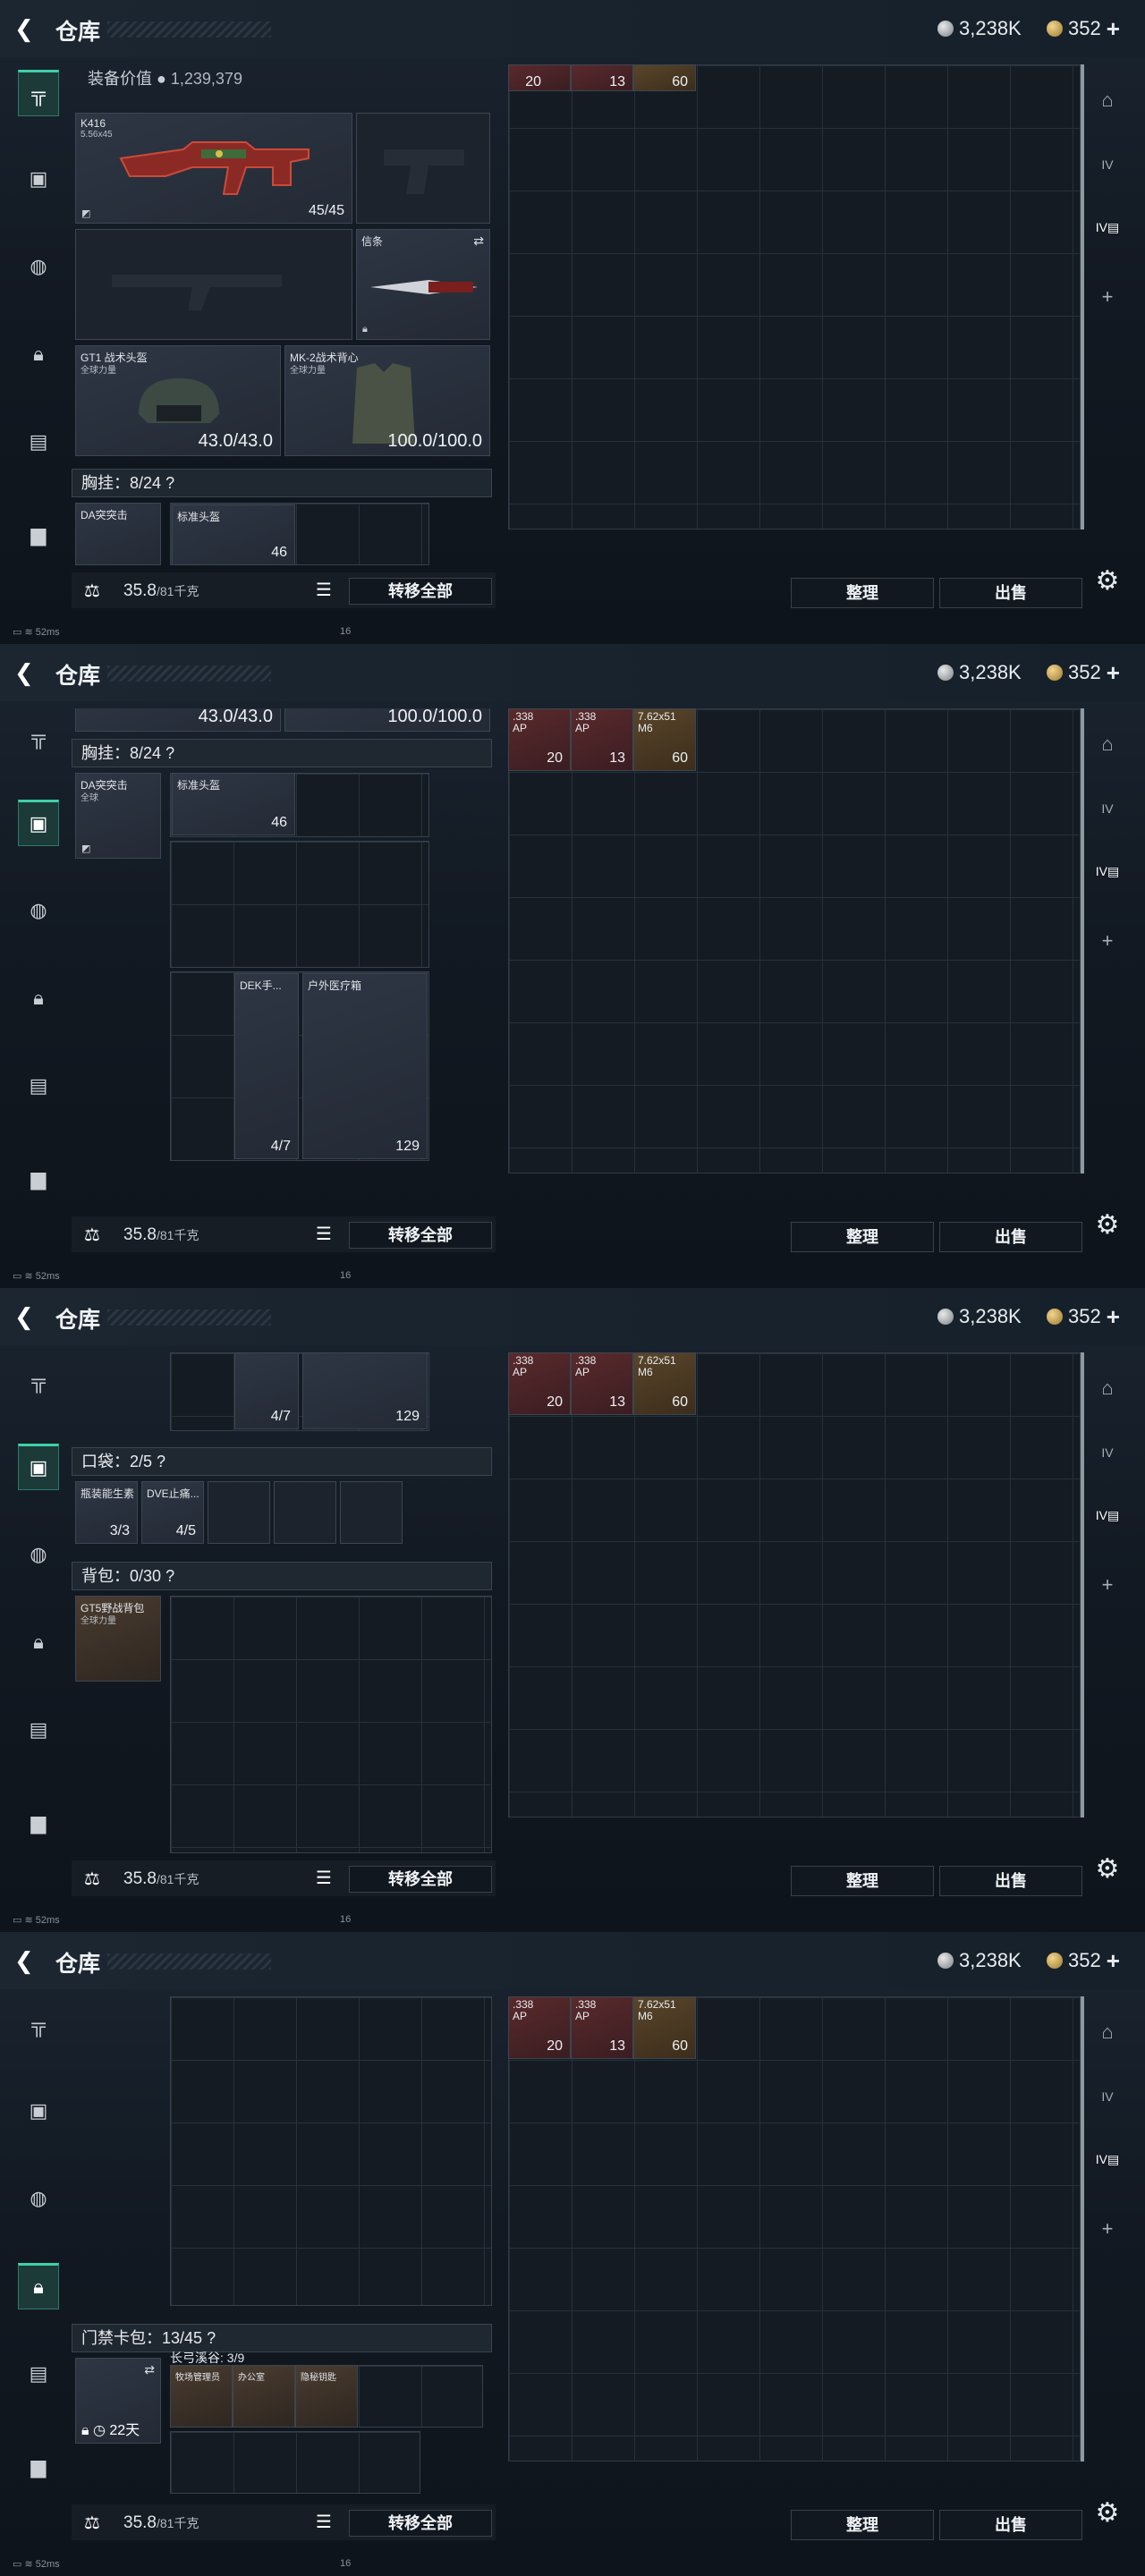 Image resolution: width=1145 pixels, height=2576 pixels. What do you see at coordinates (106, 1512) in the screenshot?
I see `pocket-item-1: 瓶装能生素 3/3` at bounding box center [106, 1512].